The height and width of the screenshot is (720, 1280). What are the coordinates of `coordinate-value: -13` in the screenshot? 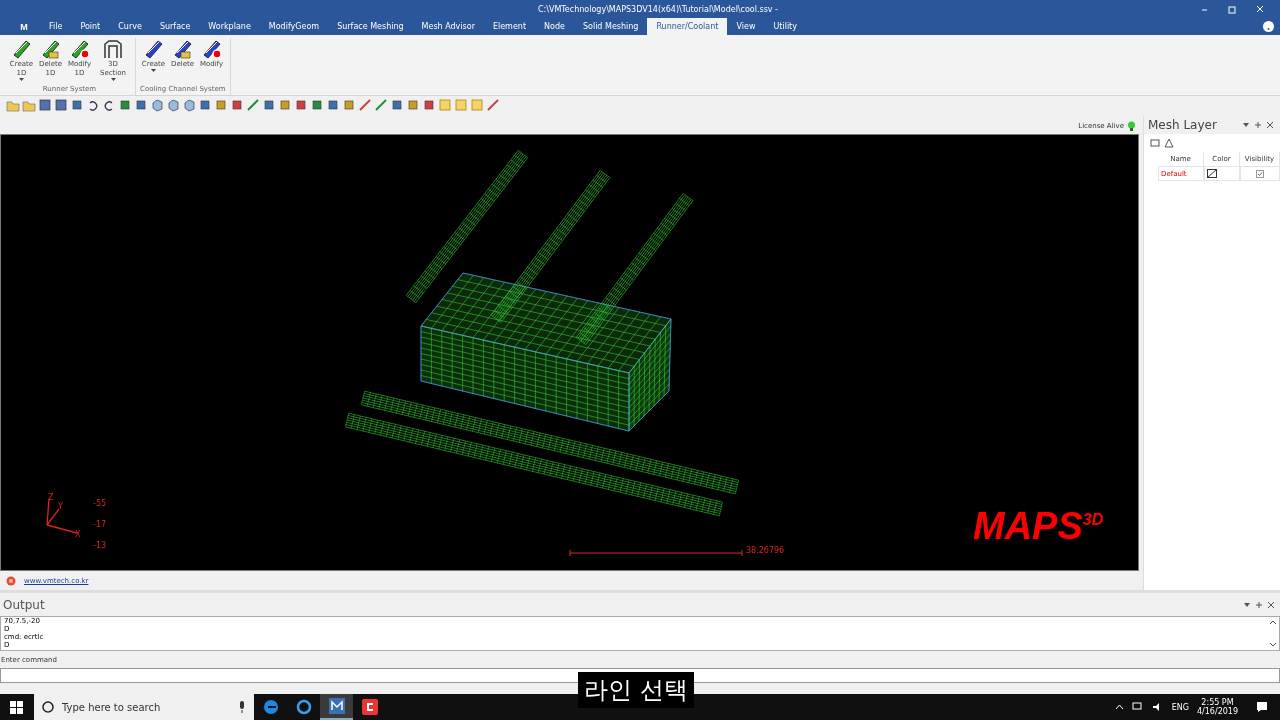 It's located at (100, 545).